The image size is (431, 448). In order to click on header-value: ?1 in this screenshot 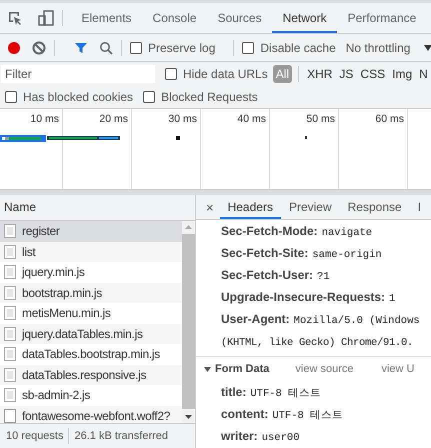, I will do `click(323, 277)`.